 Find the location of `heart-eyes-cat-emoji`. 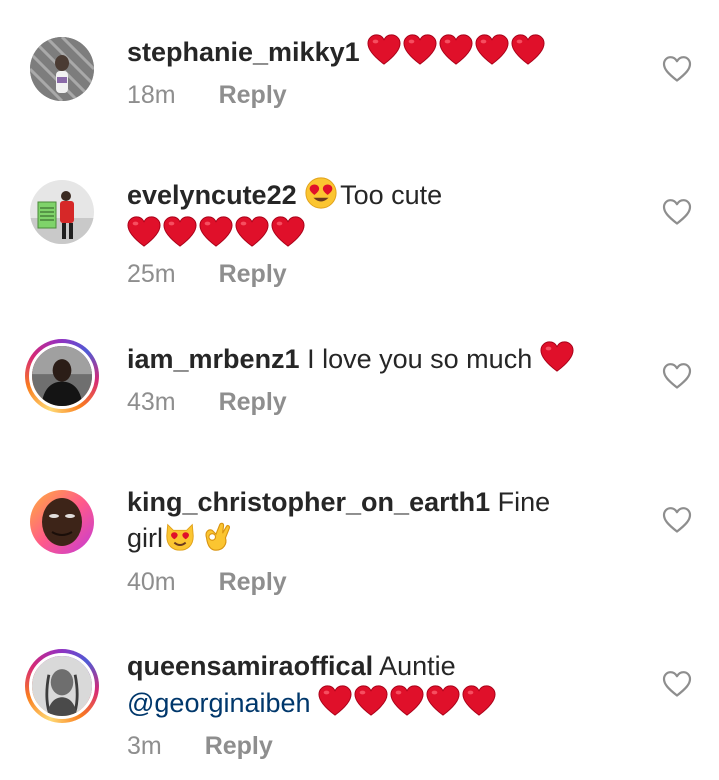

heart-eyes-cat-emoji is located at coordinates (180, 536).